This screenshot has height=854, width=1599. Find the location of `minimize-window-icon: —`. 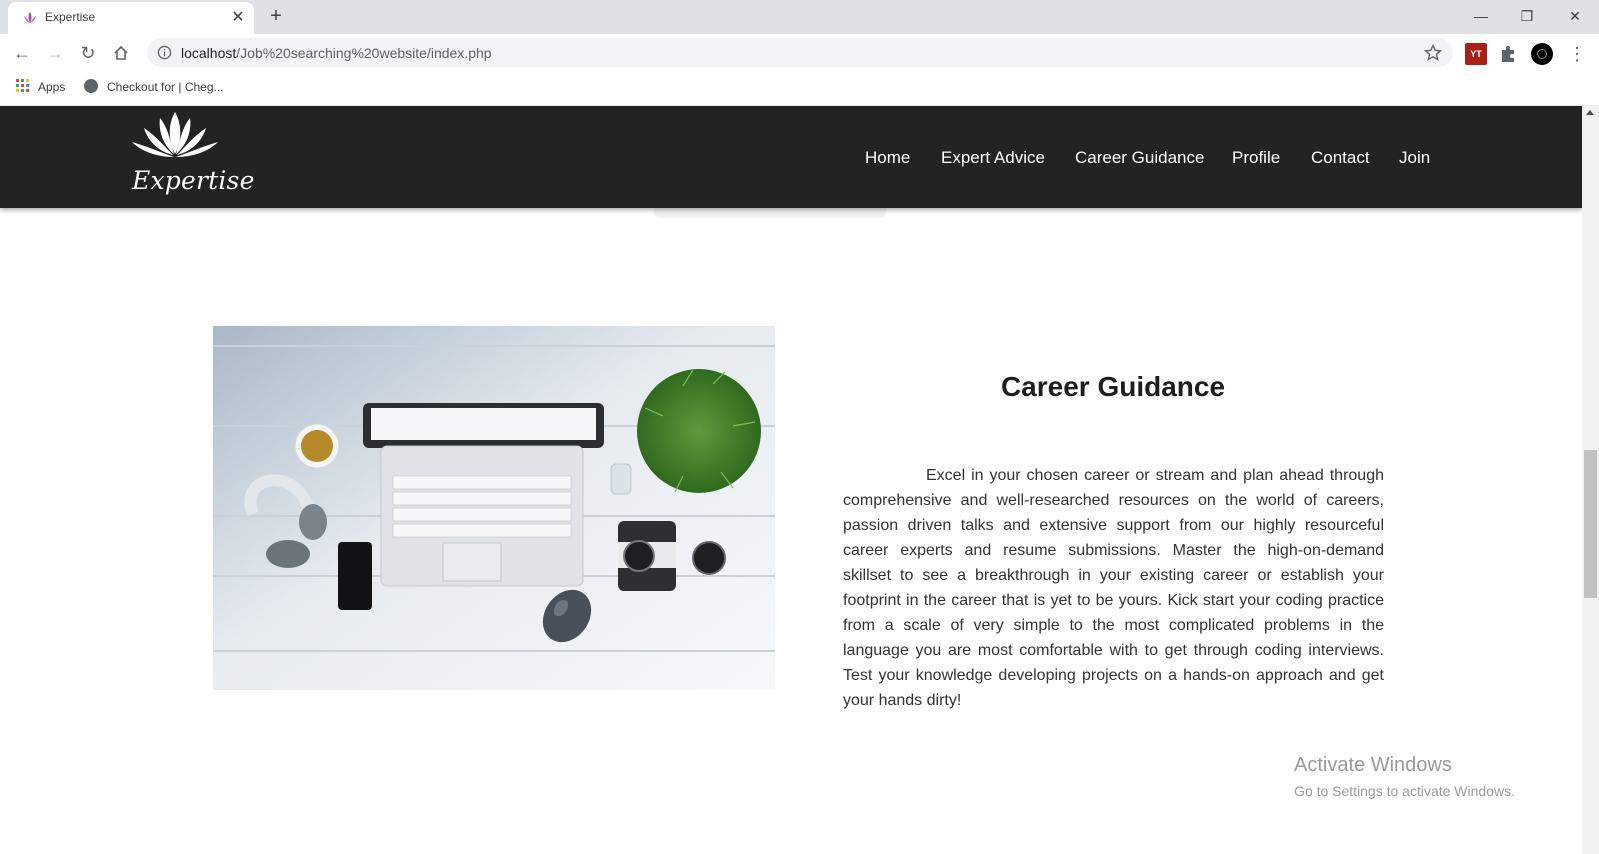

minimize-window-icon: — is located at coordinates (1481, 16).